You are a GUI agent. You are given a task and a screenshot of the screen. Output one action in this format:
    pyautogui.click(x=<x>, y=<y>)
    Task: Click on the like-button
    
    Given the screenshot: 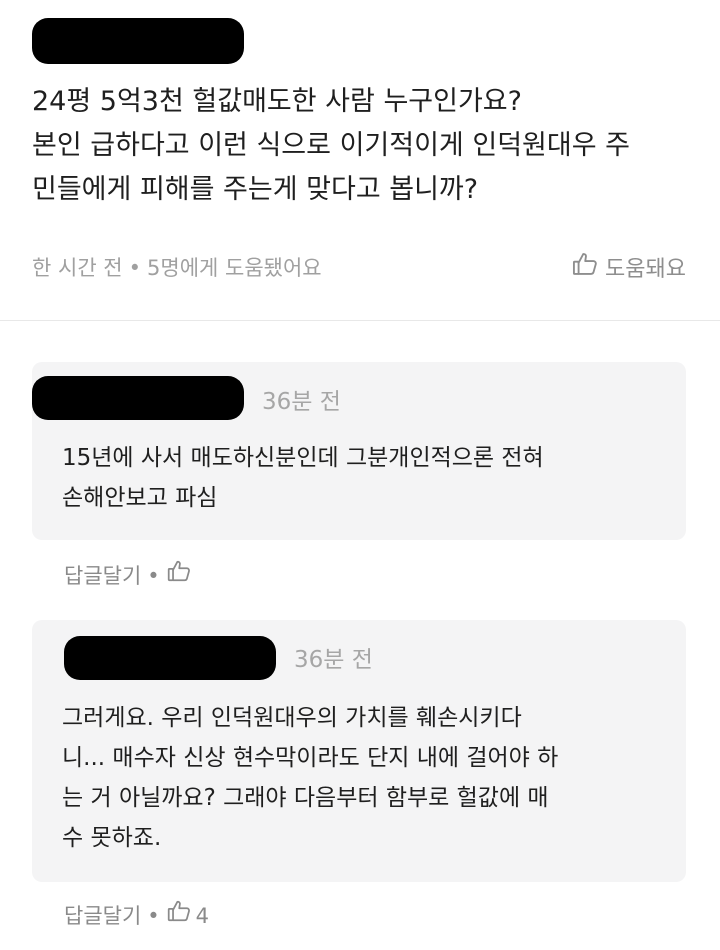 What is the action you would take?
    pyautogui.click(x=181, y=575)
    